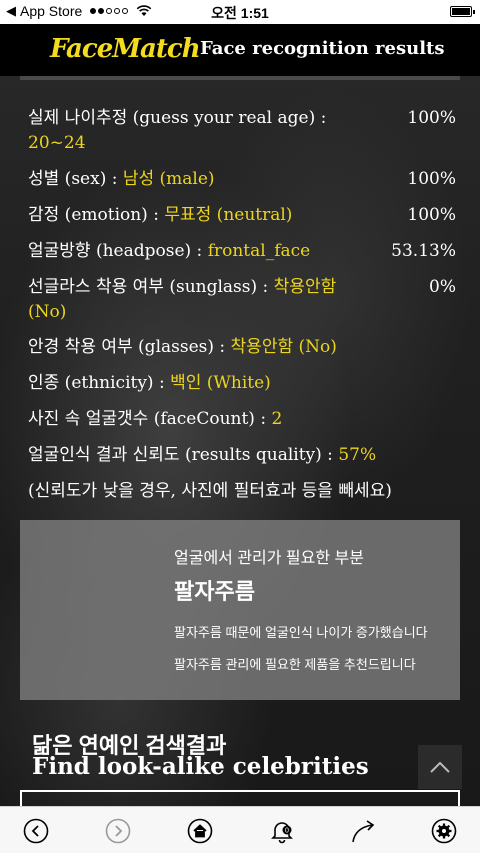  I want to click on header-divider, so click(240, 78).